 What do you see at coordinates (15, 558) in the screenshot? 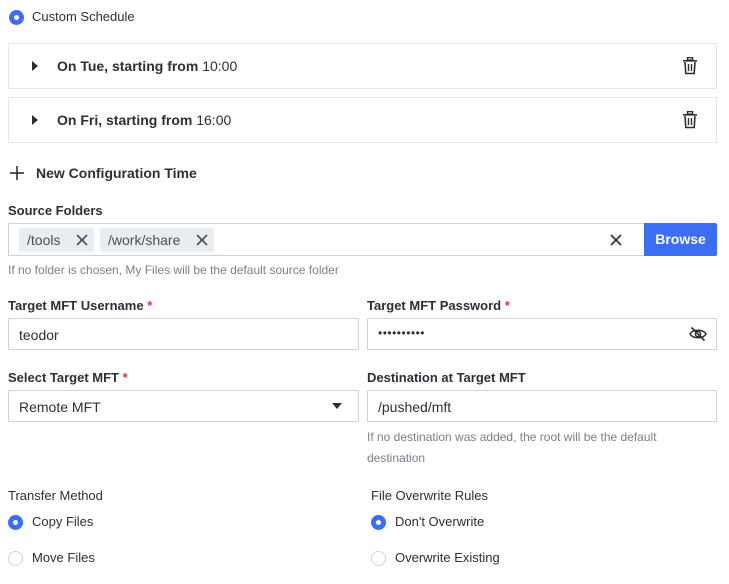
I see `move-files-radio` at bounding box center [15, 558].